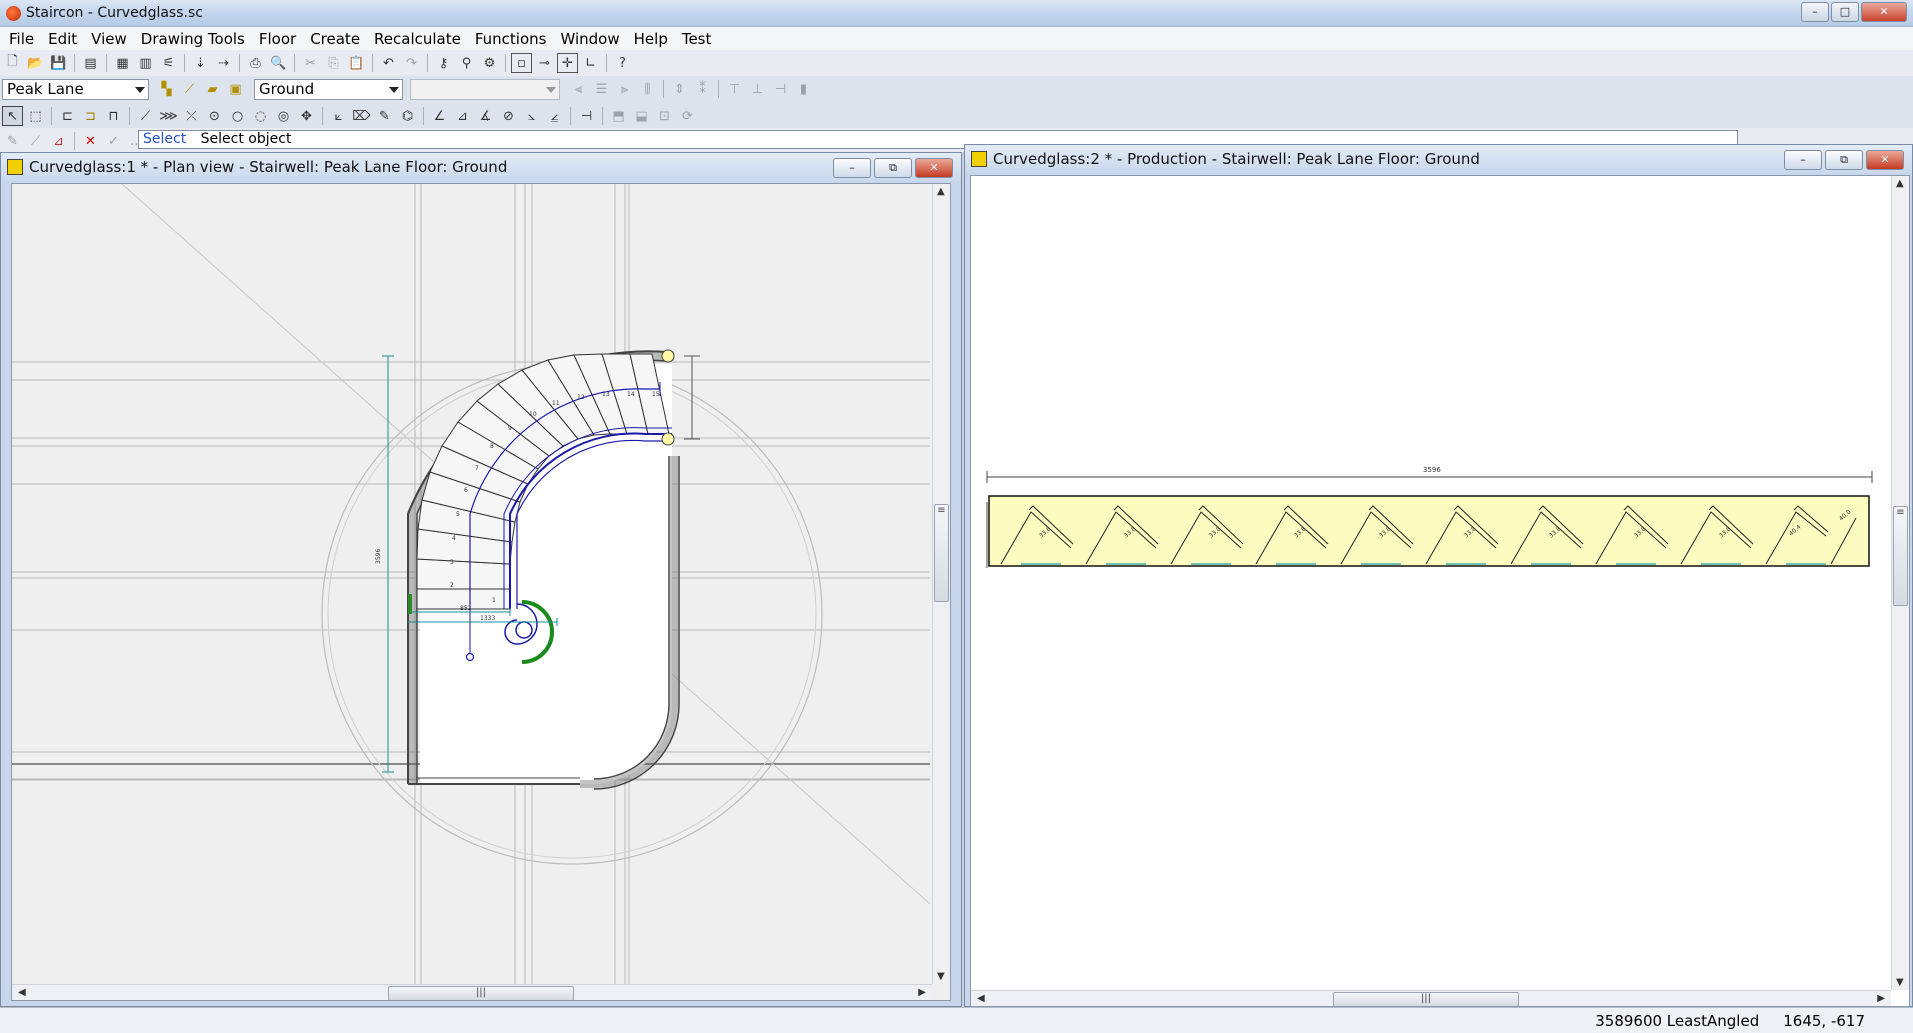 The image size is (1913, 1033). What do you see at coordinates (35, 141) in the screenshot?
I see `edit-line-icon: ⟋` at bounding box center [35, 141].